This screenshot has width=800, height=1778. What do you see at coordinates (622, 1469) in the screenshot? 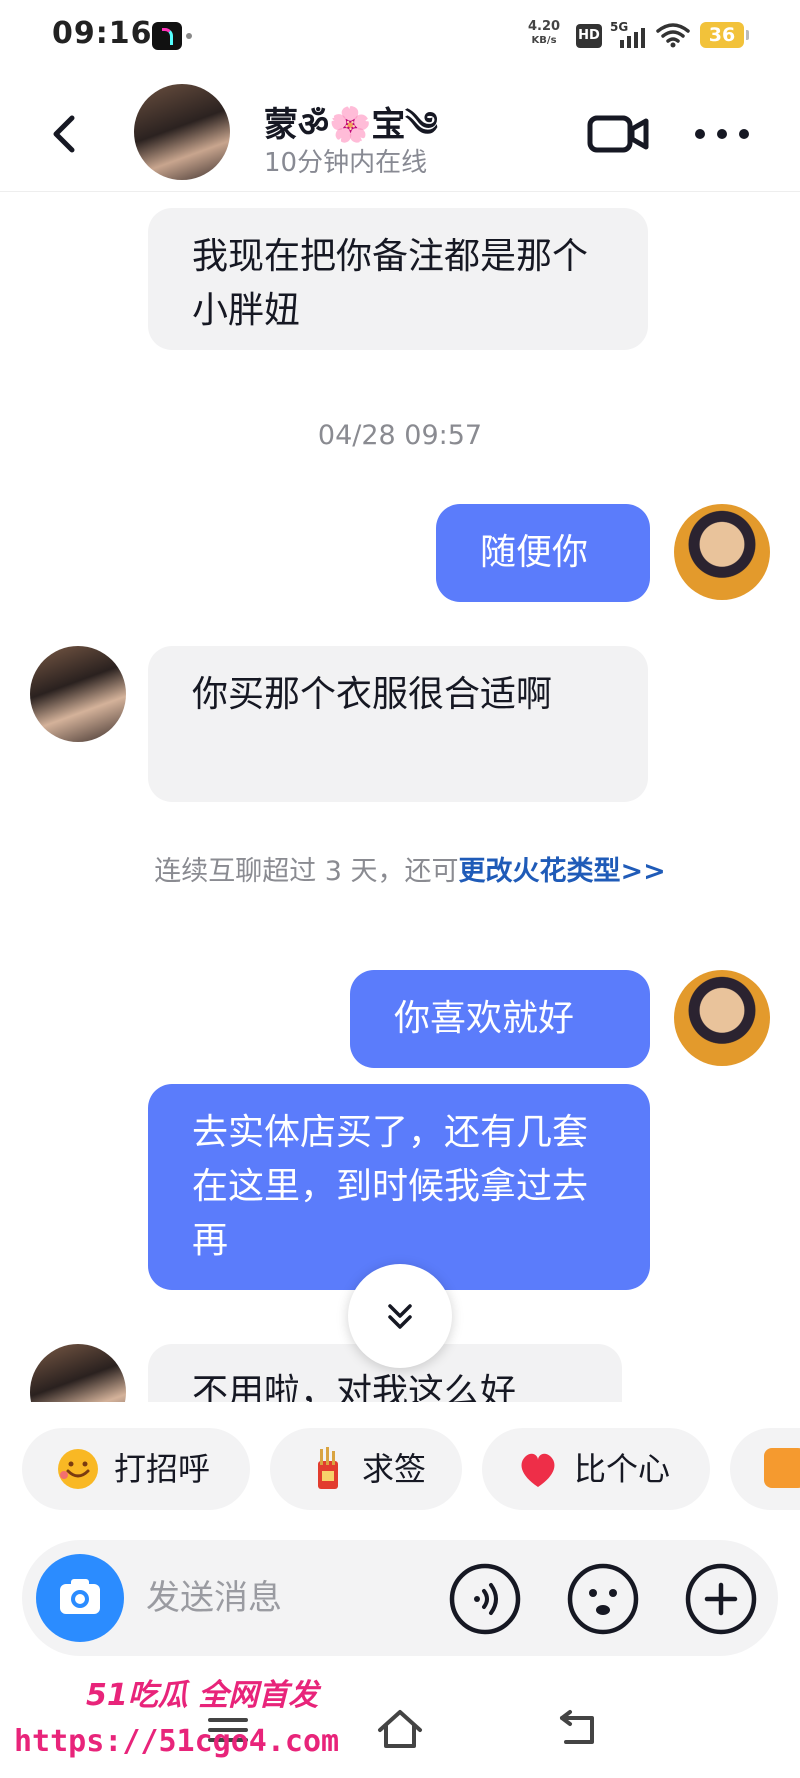
I see `quick-reply-label: 比个心` at bounding box center [622, 1469].